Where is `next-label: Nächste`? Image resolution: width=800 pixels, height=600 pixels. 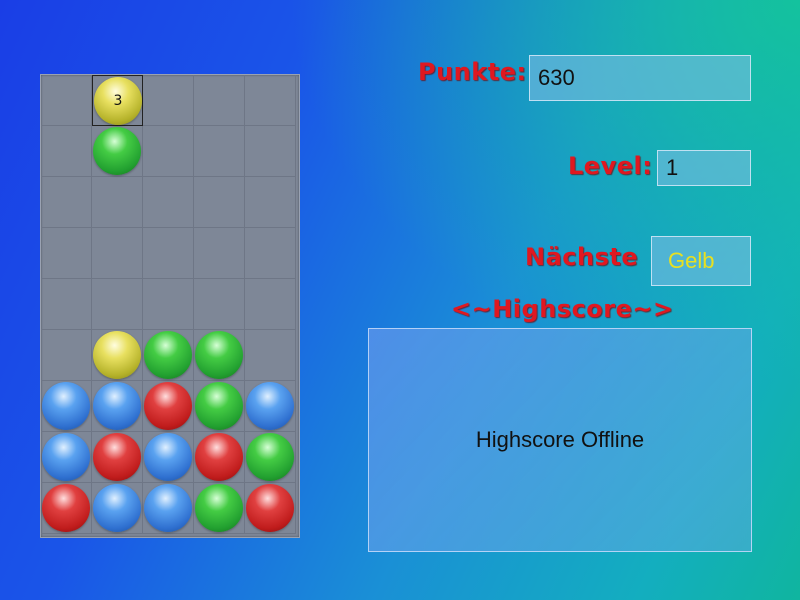 next-label: Nächste is located at coordinates (582, 257).